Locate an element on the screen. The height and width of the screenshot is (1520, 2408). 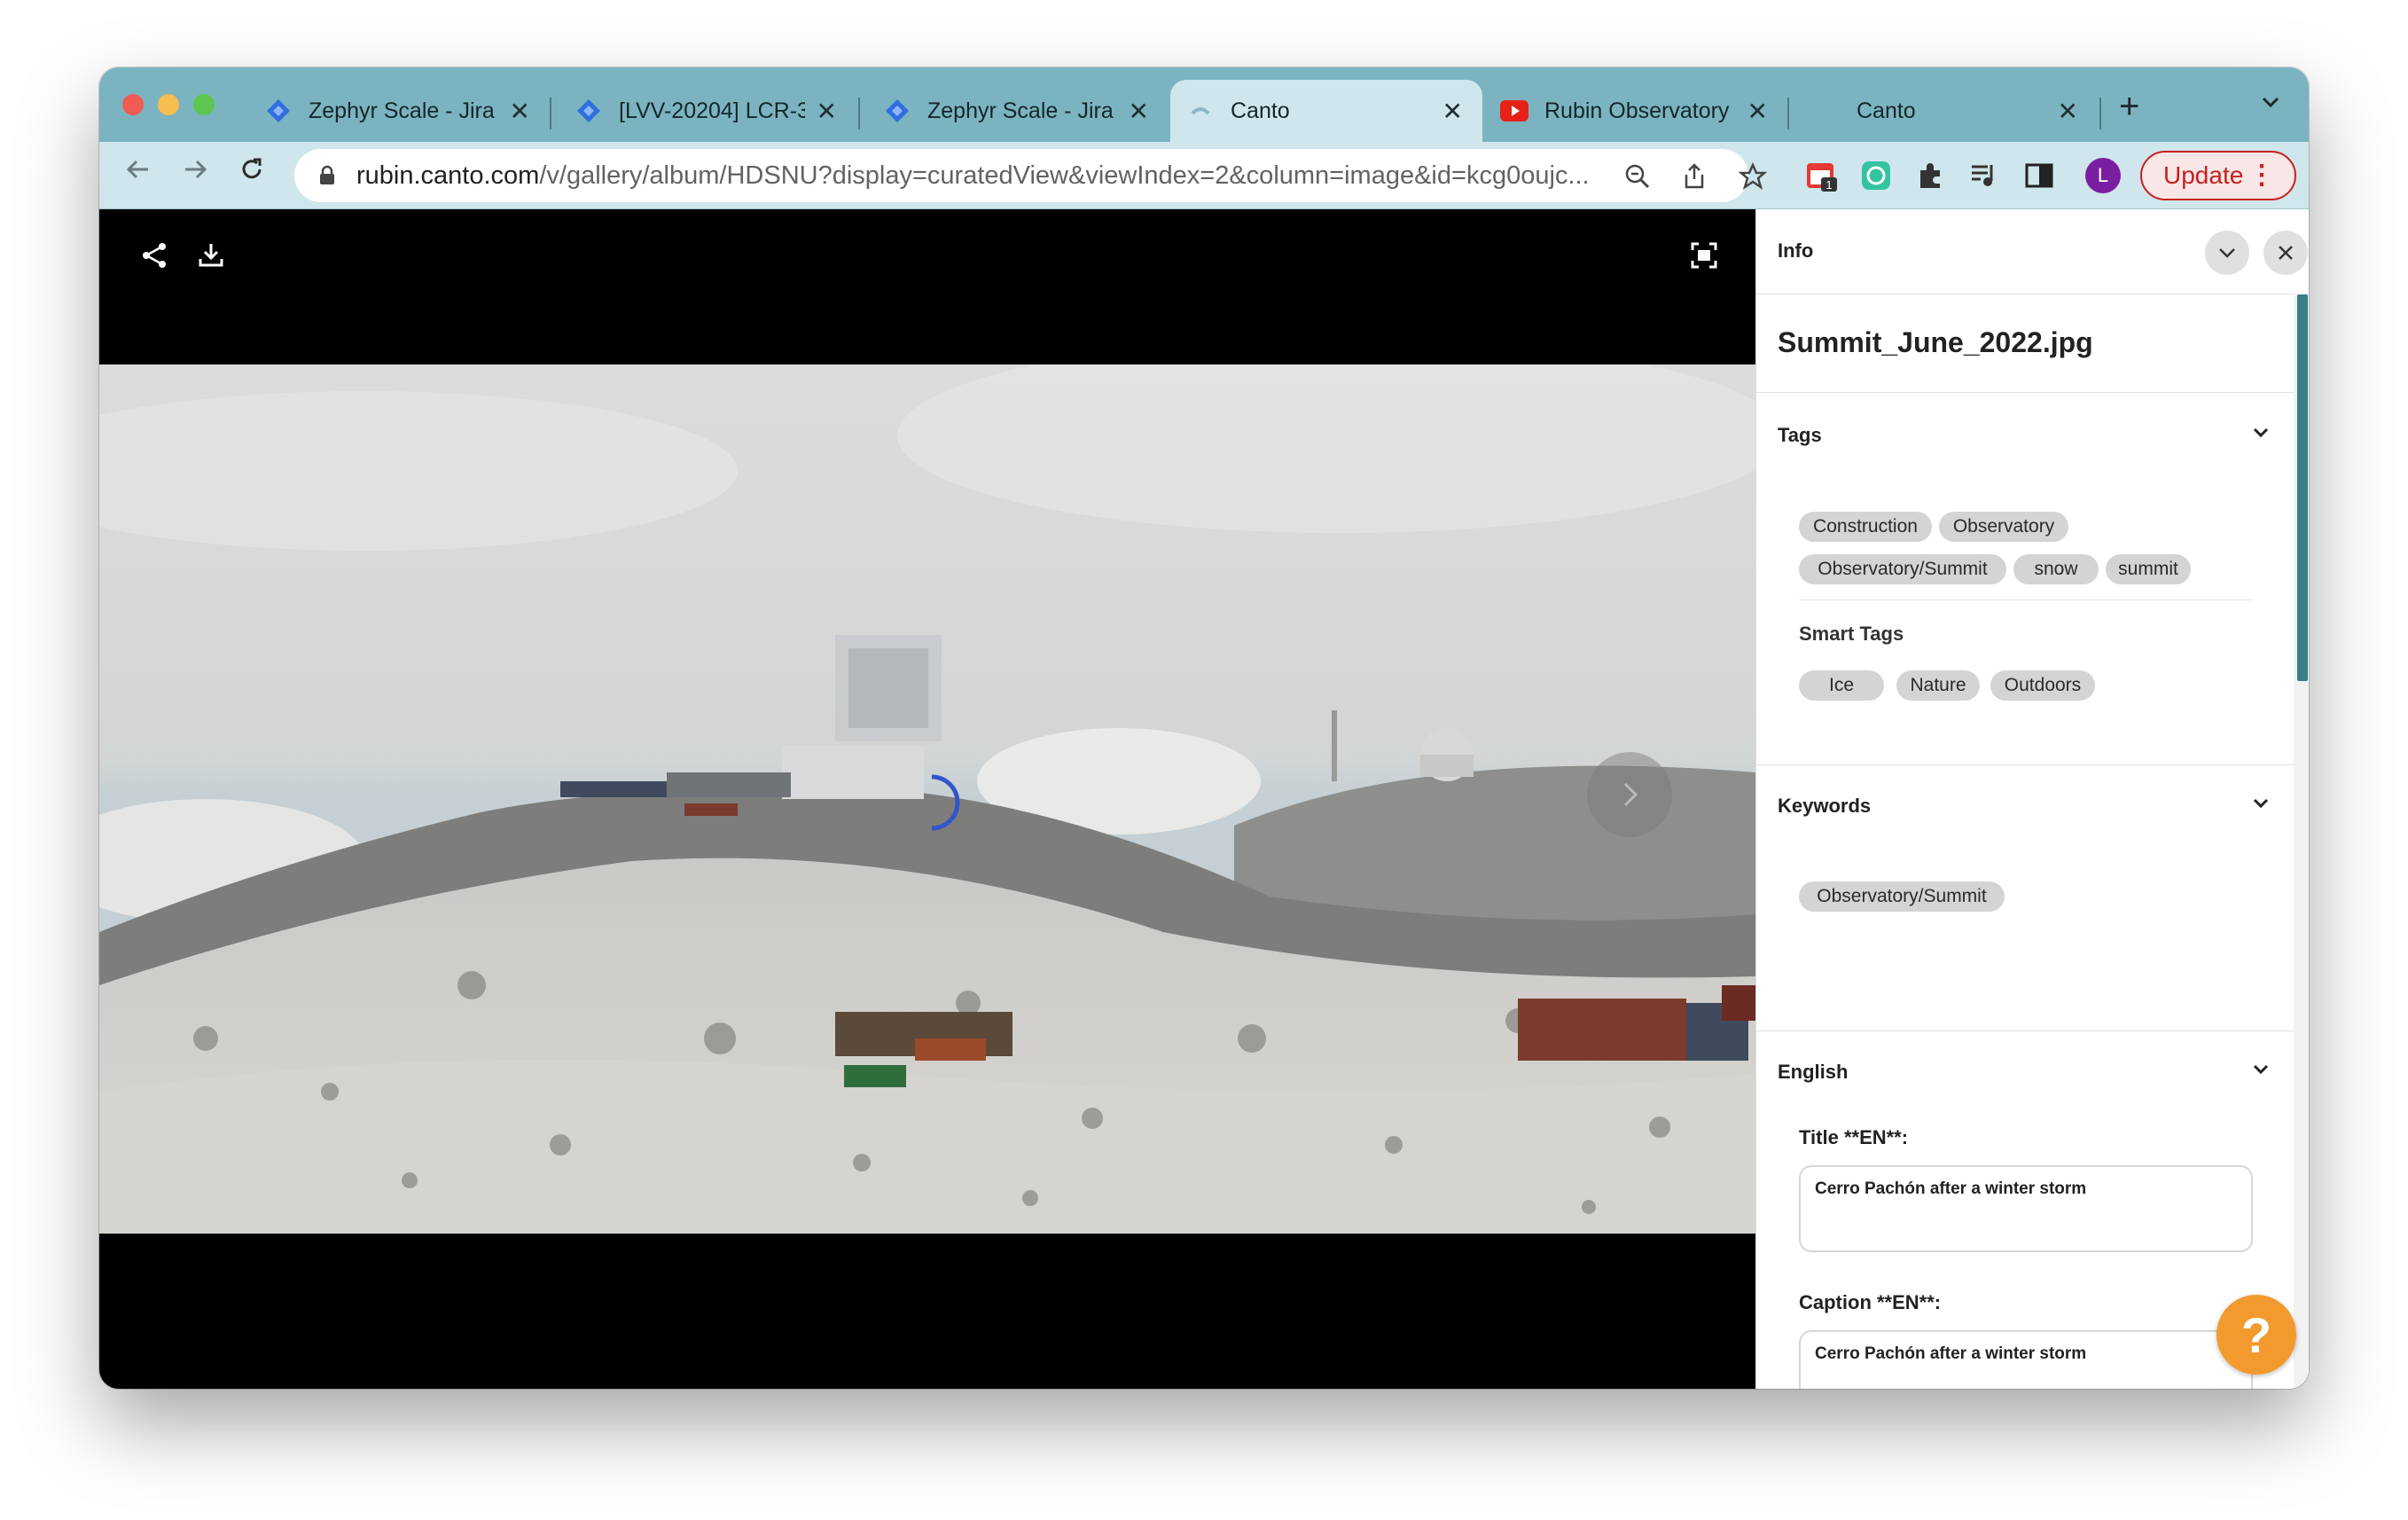
keywords-section-title: Keywords is located at coordinates (1825, 806).